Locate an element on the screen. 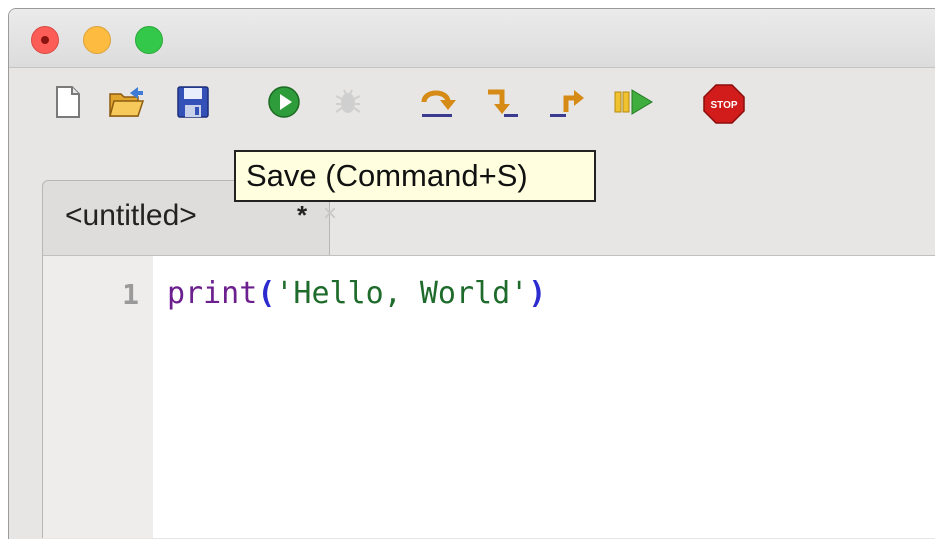 This screenshot has width=935, height=539. play-circle-icon is located at coordinates (284, 102).